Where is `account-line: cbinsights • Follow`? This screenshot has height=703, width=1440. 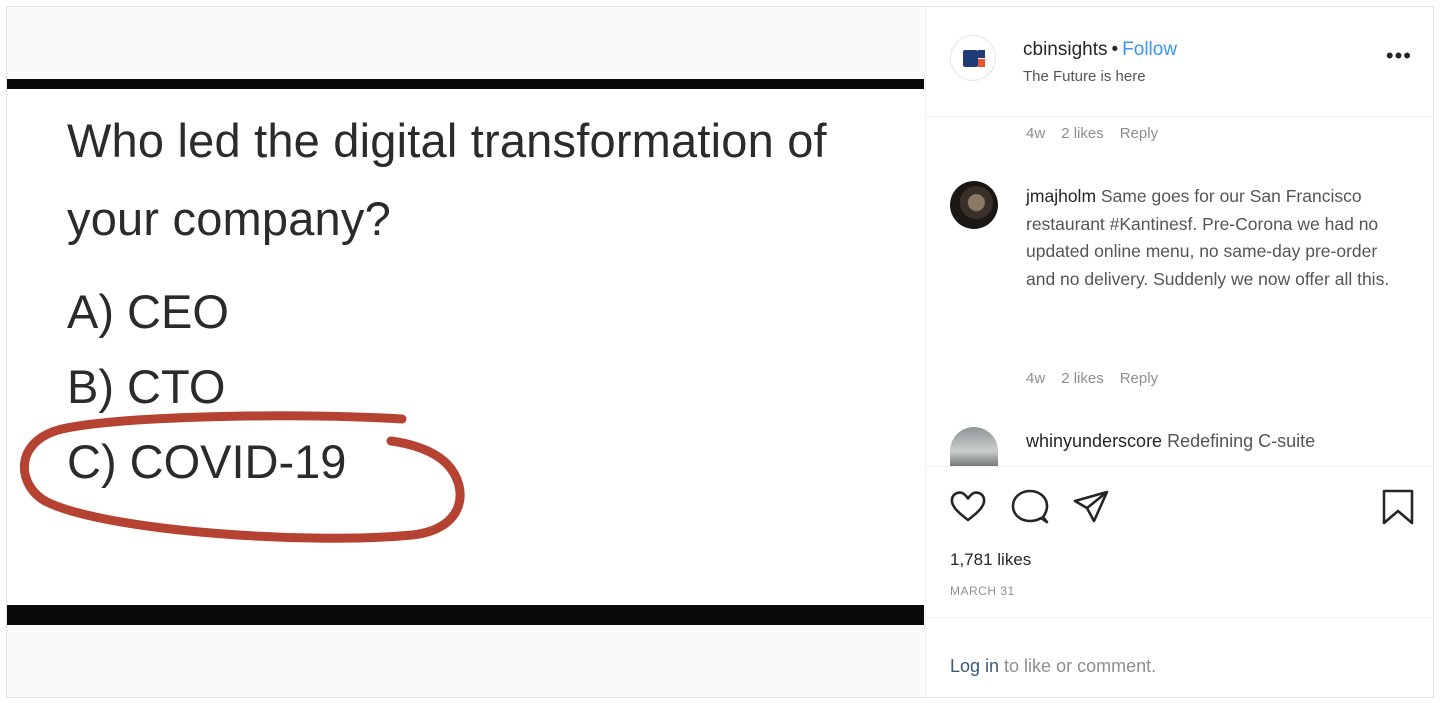 account-line: cbinsights • Follow is located at coordinates (1100, 50).